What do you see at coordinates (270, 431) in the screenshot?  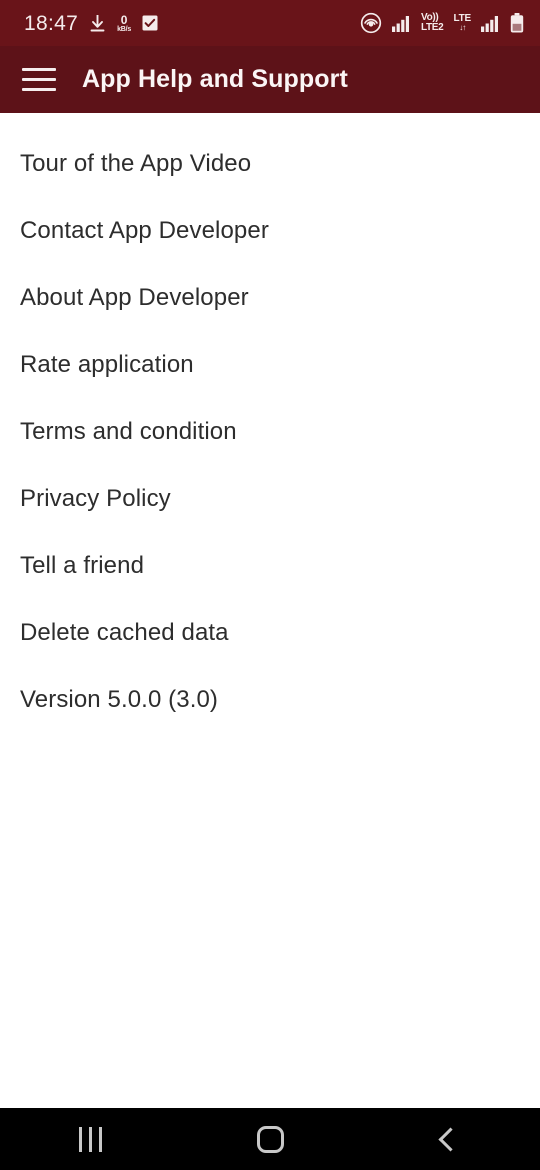 I see `menu-item-terms-and-condition: Terms and condition` at bounding box center [270, 431].